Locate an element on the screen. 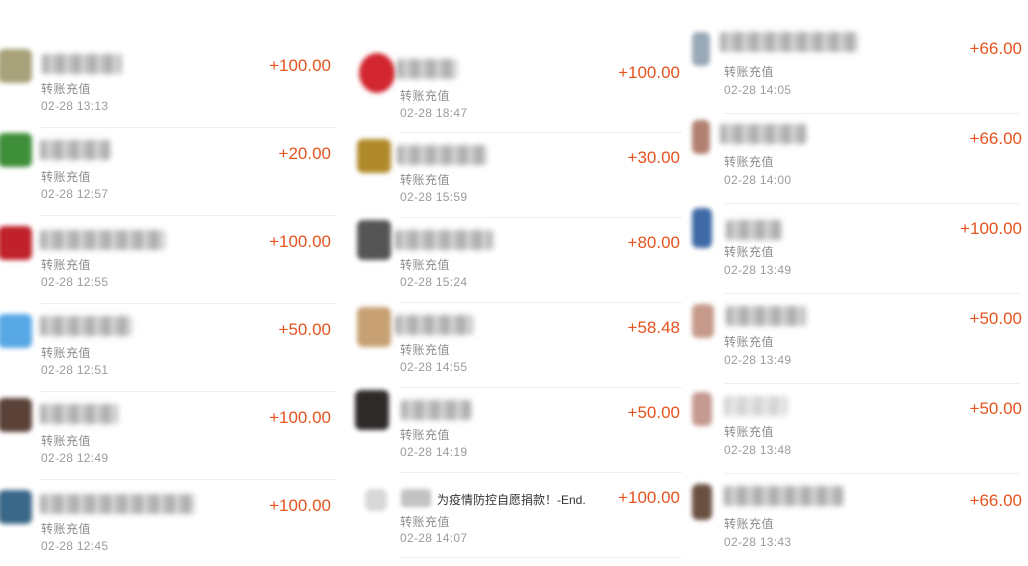 The height and width of the screenshot is (566, 1028). transaction-amount: +58.48 is located at coordinates (653, 327).